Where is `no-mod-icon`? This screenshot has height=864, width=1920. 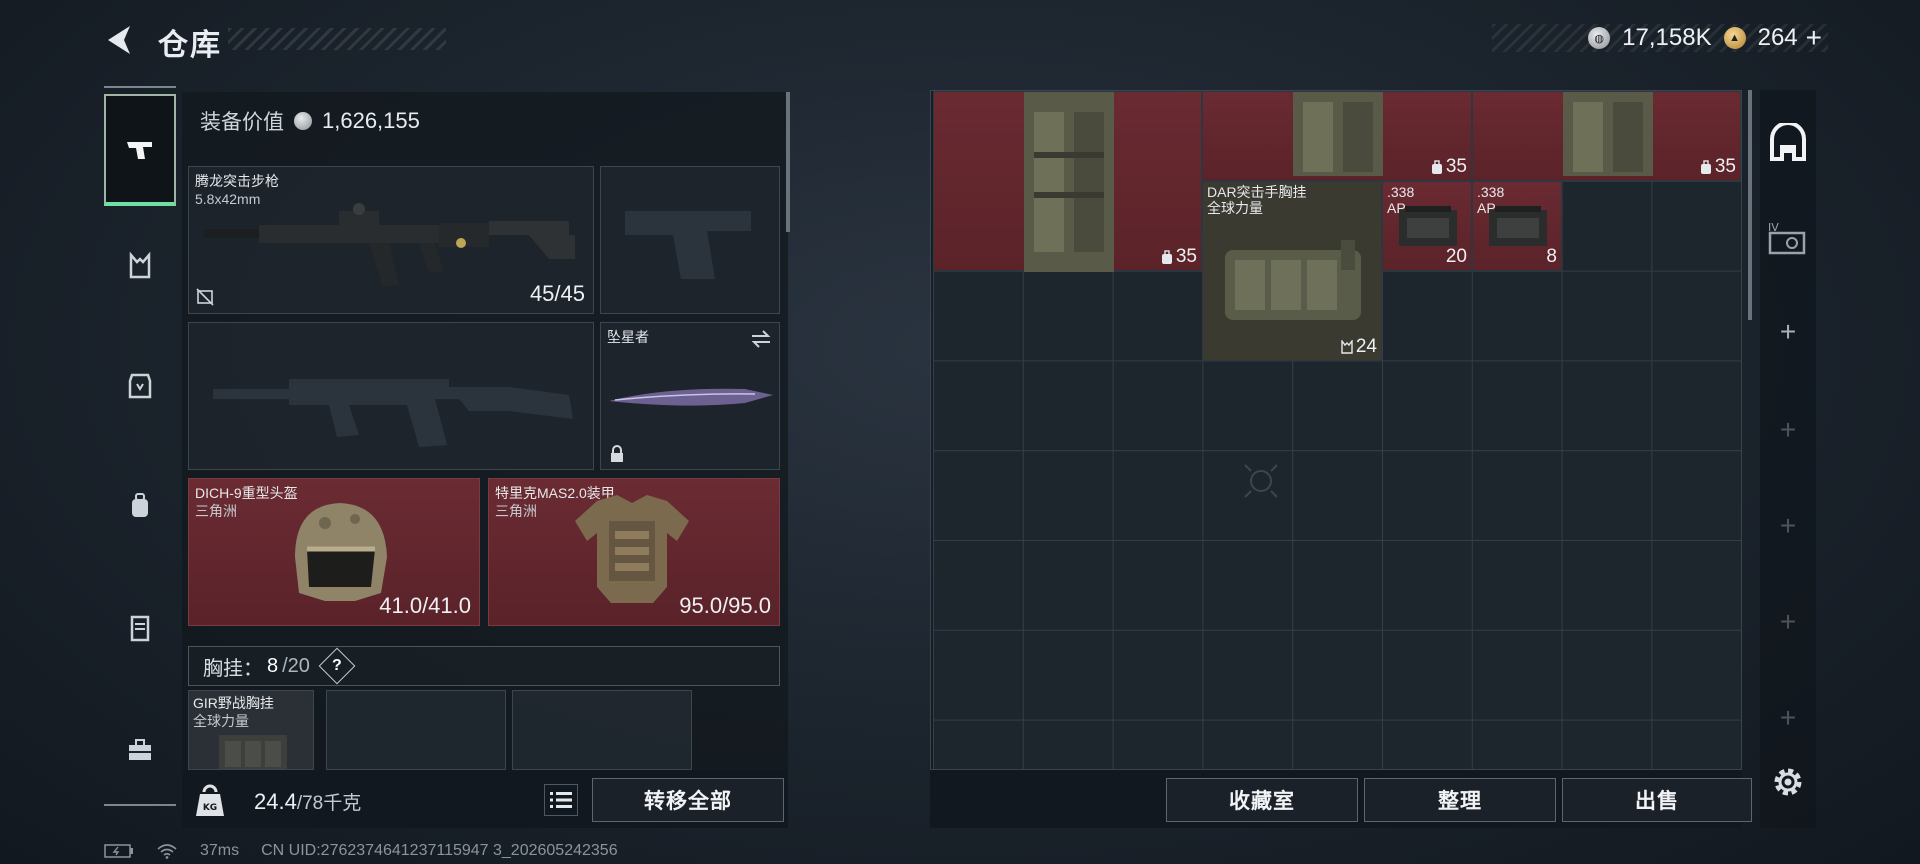
no-mod-icon is located at coordinates (205, 297).